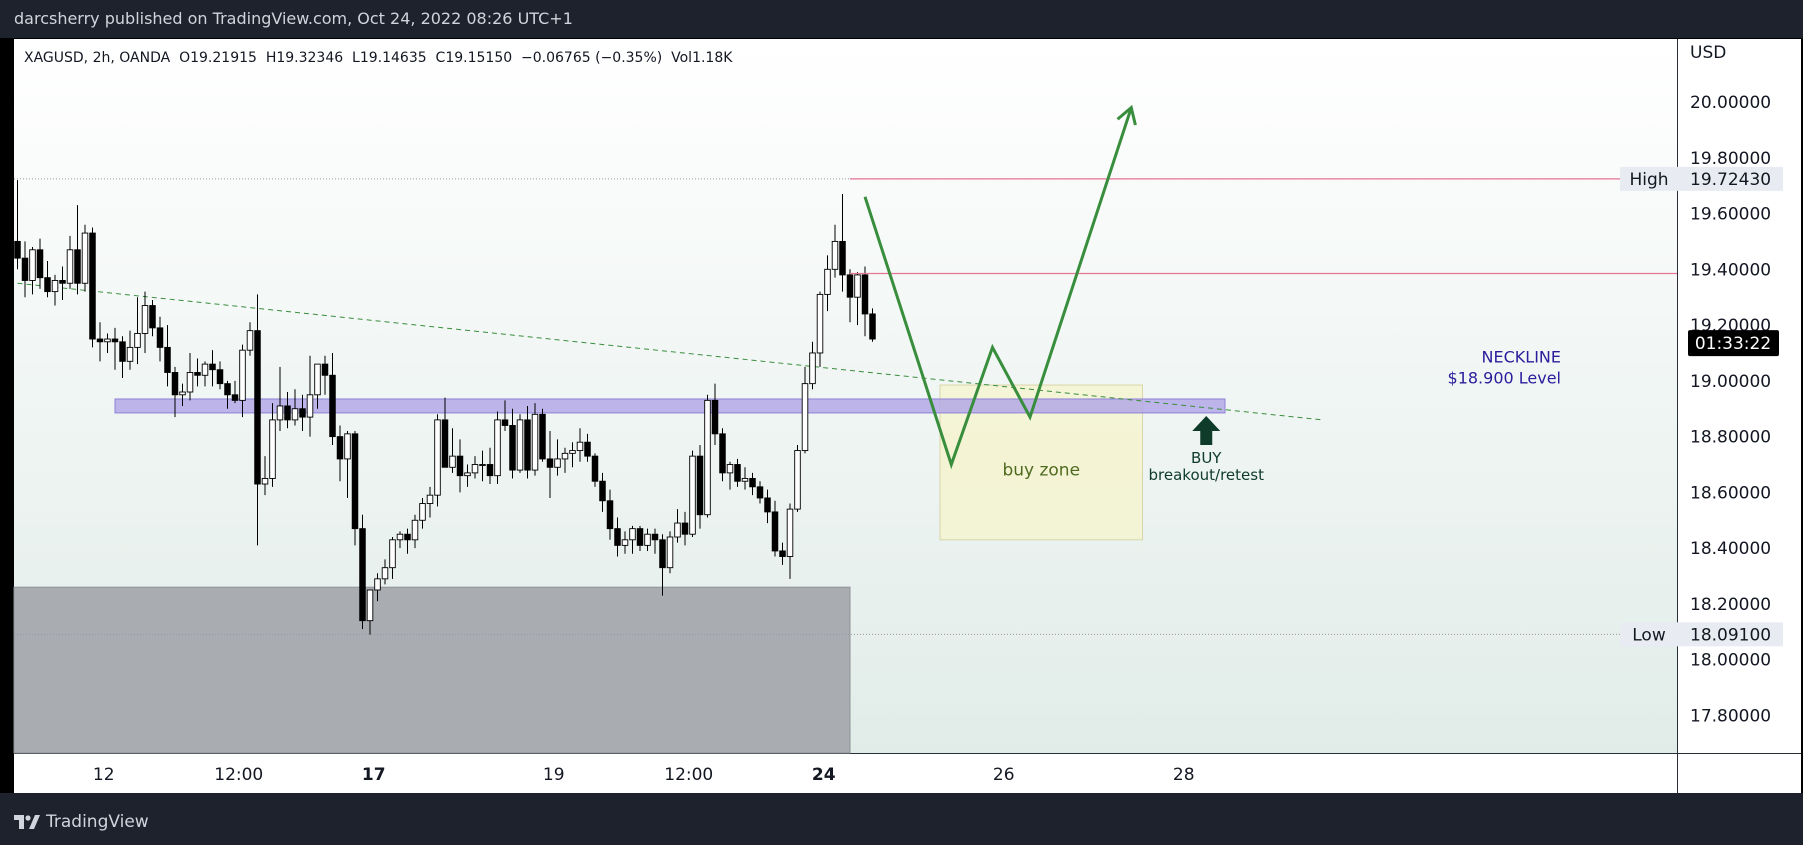 This screenshot has width=1803, height=845. What do you see at coordinates (1004, 775) in the screenshot?
I see `time-tick-label: 26` at bounding box center [1004, 775].